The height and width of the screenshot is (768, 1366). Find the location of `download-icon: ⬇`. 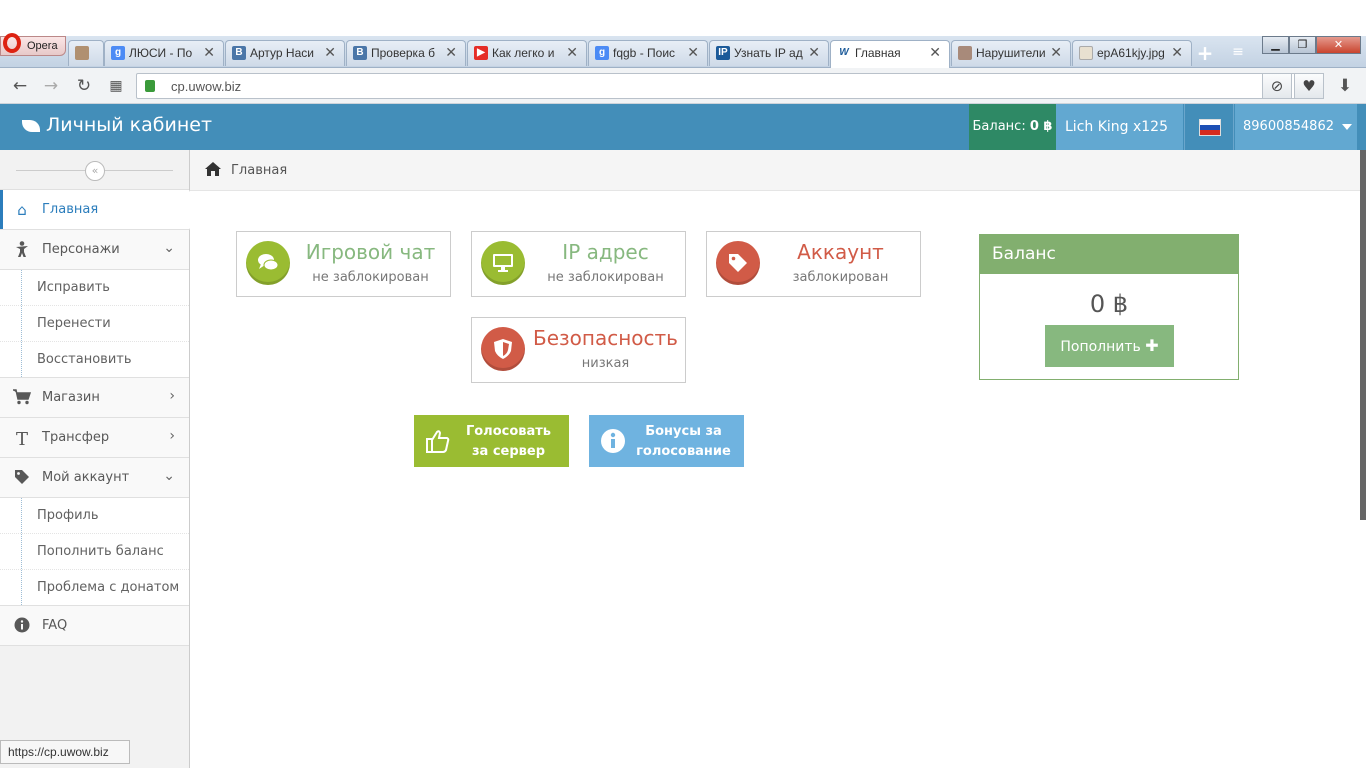

download-icon: ⬇ is located at coordinates (1345, 86).